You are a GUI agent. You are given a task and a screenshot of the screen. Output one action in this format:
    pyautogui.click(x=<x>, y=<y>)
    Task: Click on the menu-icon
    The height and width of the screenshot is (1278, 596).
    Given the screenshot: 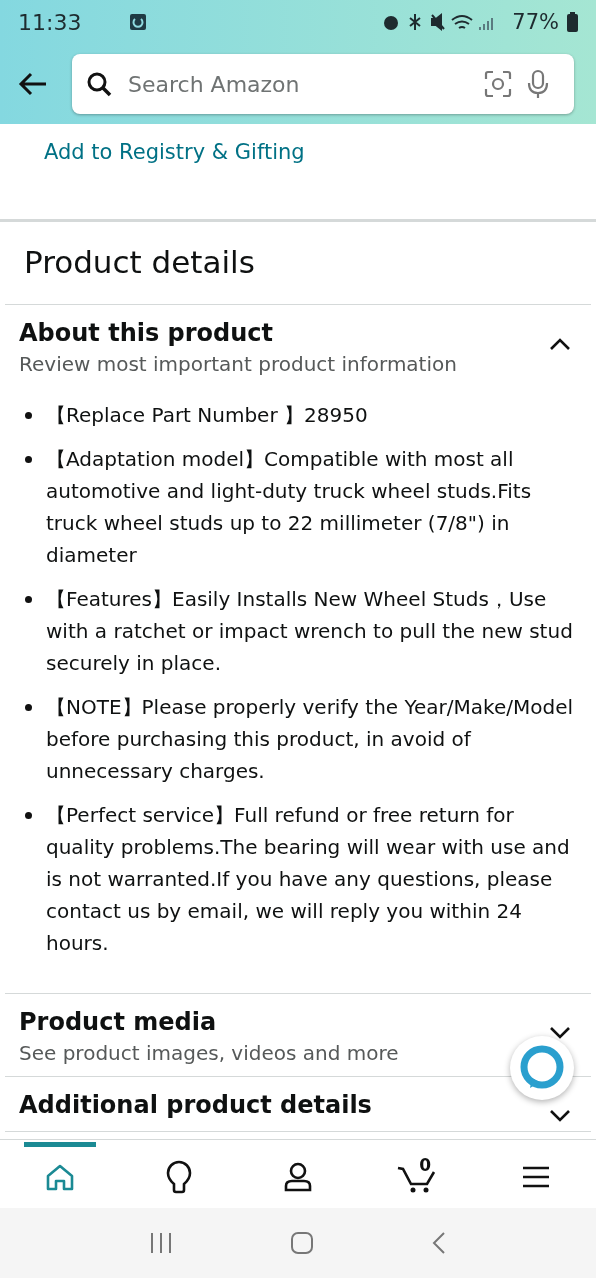 What is the action you would take?
    pyautogui.click(x=536, y=1176)
    